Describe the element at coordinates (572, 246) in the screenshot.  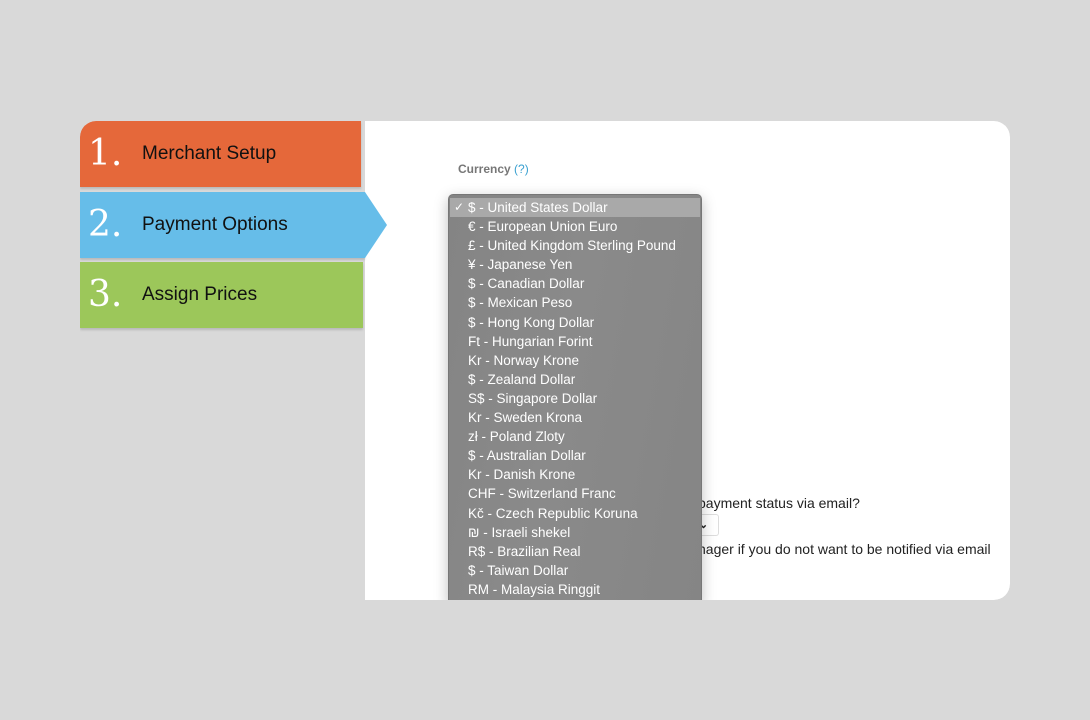
I see `currency-option-label: £ - United Kingdom Sterling Pound` at that location.